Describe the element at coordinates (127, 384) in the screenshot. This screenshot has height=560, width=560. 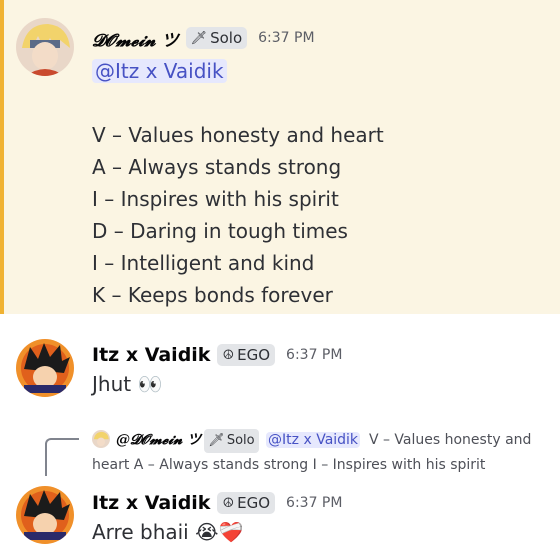
I see `message-content: Jhut 👀` at that location.